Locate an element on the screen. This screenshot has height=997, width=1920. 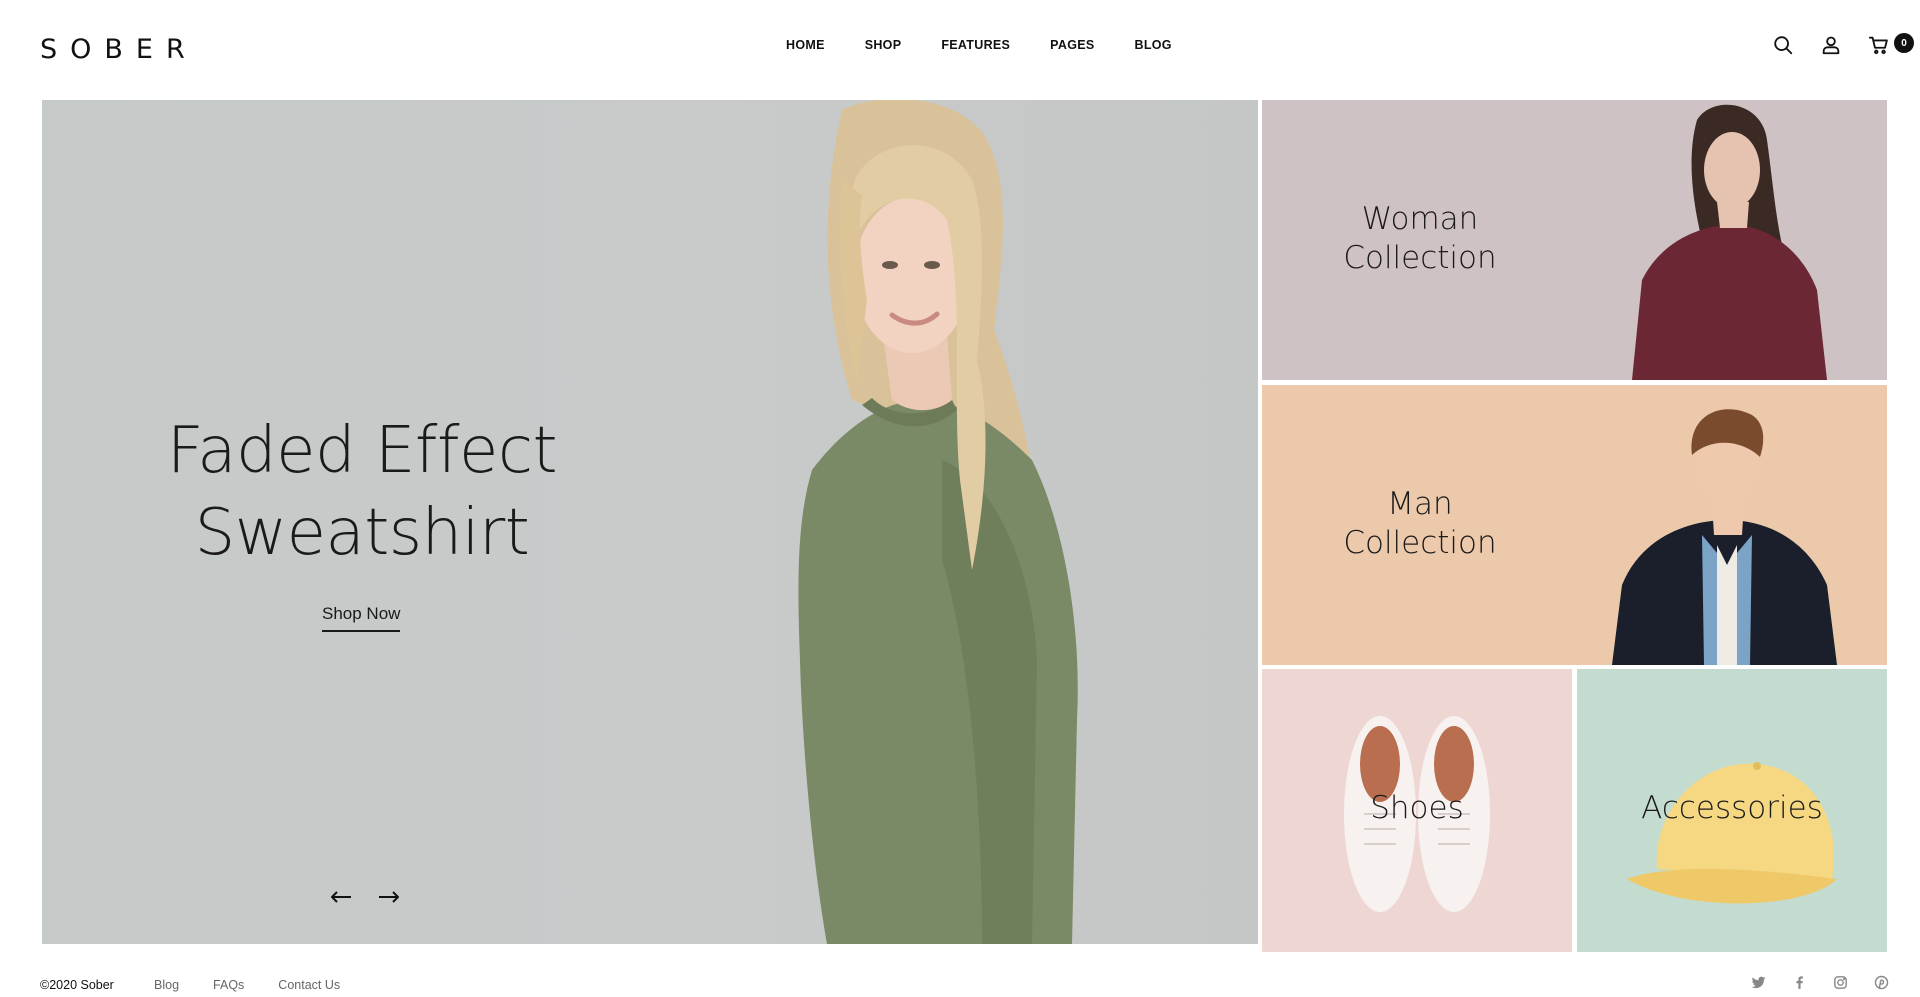
header-tools: 0 is located at coordinates (1843, 44).